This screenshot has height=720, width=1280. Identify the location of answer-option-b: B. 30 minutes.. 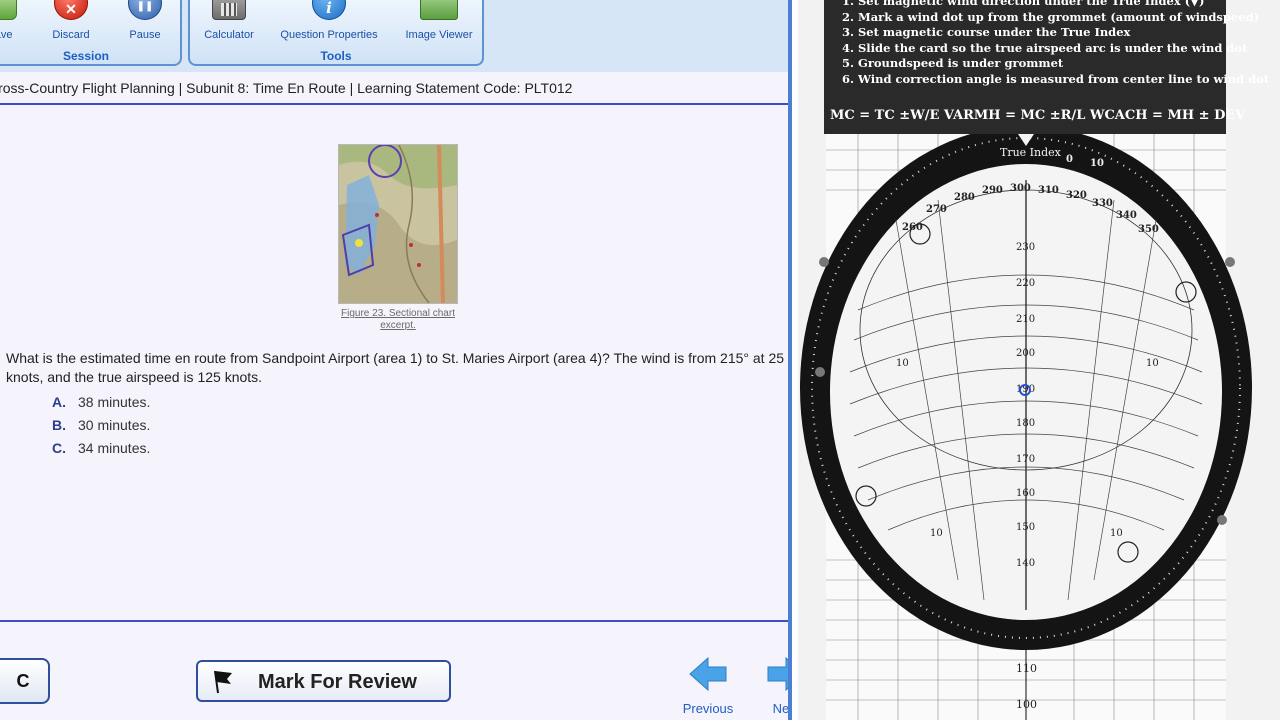
(101, 425).